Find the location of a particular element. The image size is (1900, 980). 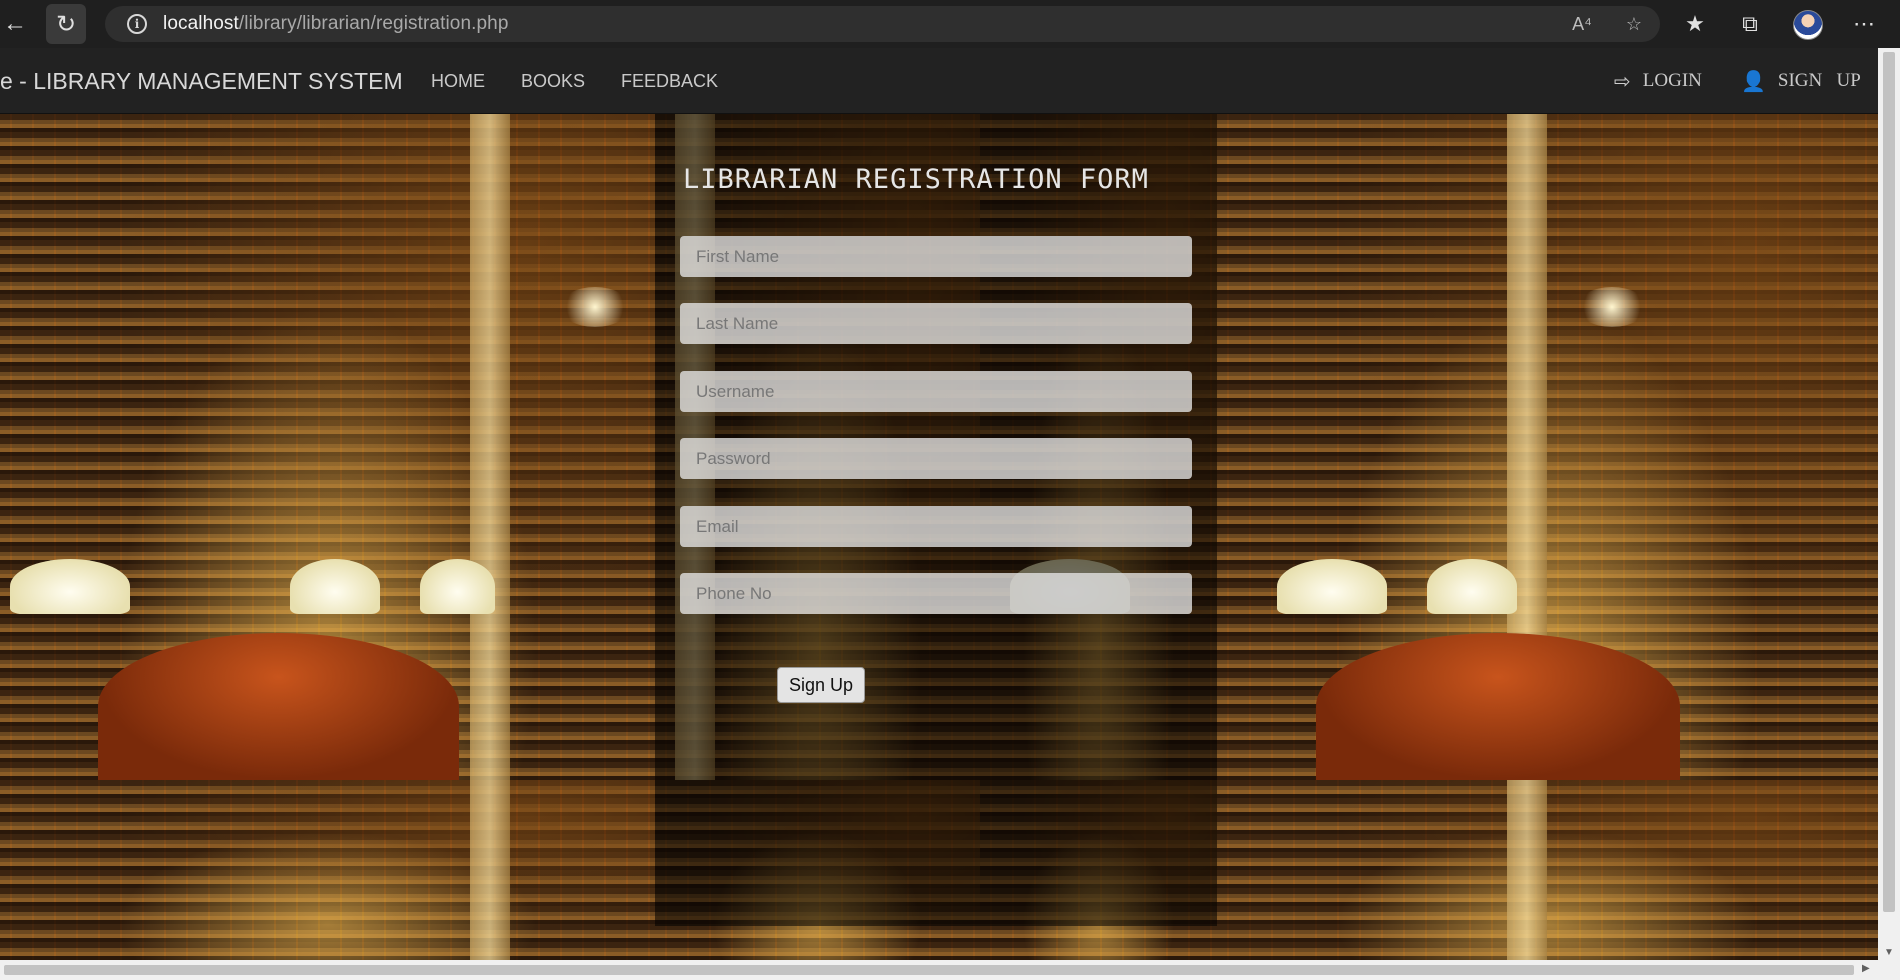

nav-link-books: BOOKS is located at coordinates (553, 81).